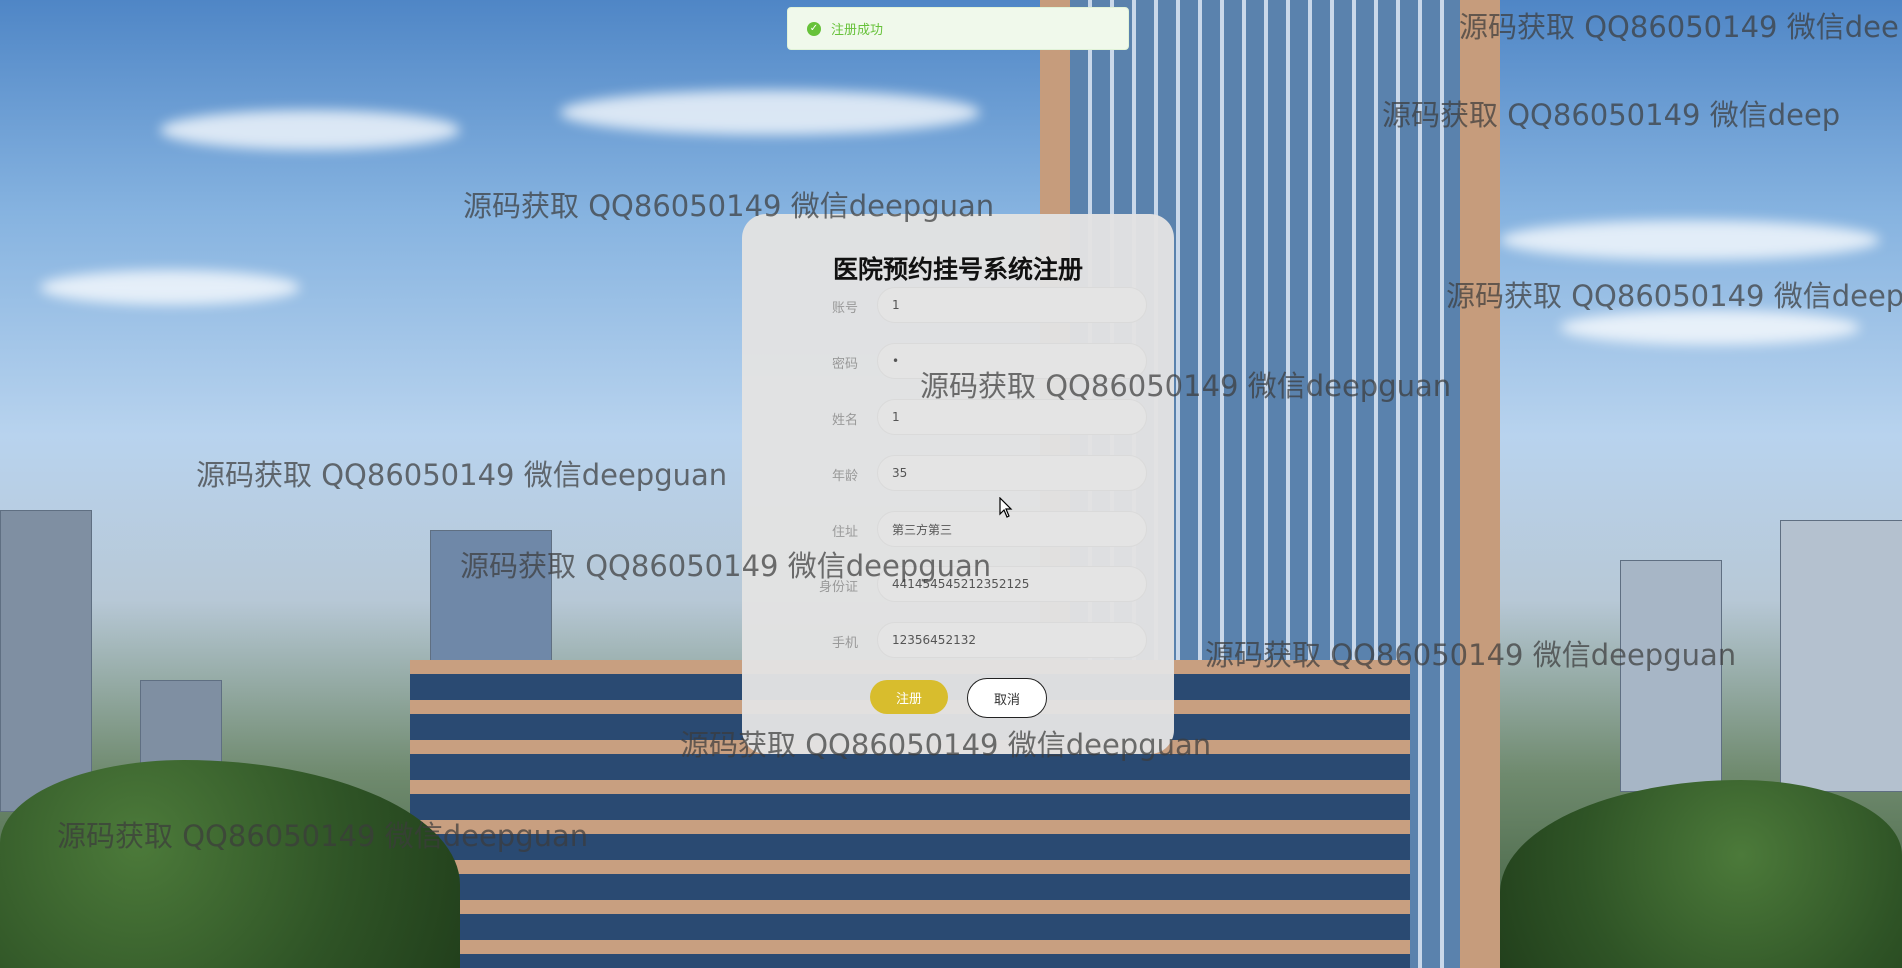  Describe the element at coordinates (1012, 473) in the screenshot. I see `age-input` at that location.